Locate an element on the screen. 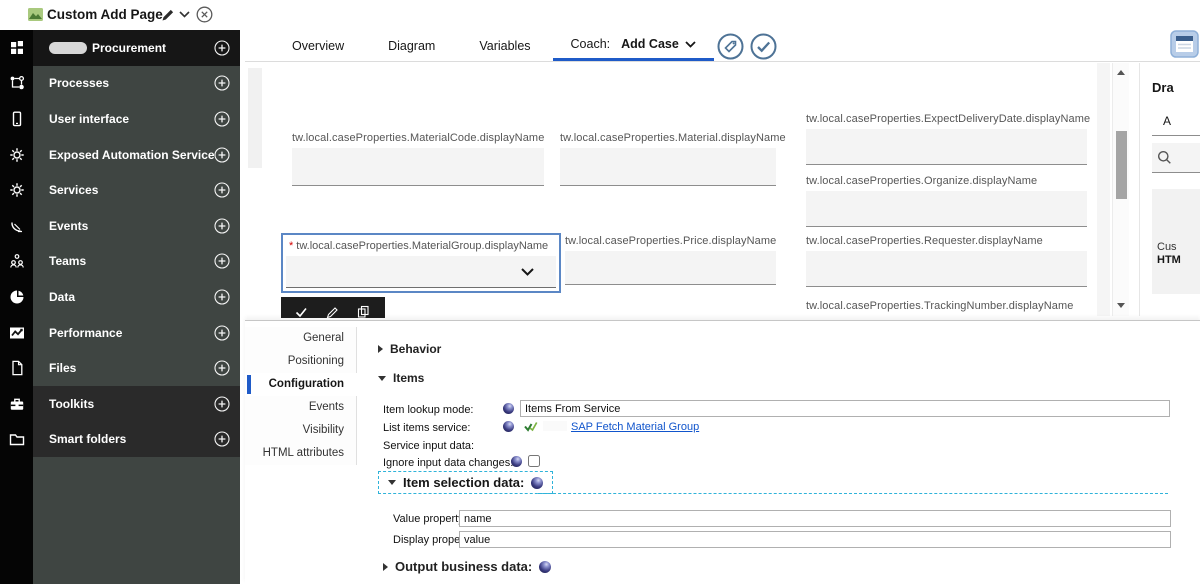  palette-filter-tab: A is located at coordinates (1176, 121).